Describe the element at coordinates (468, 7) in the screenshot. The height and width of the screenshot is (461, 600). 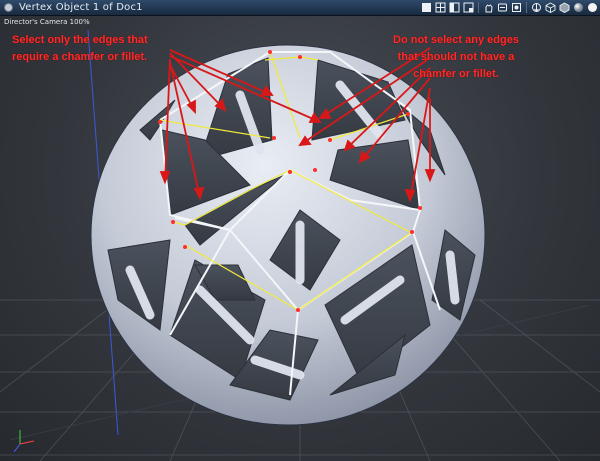
I see `layout-split-icon` at that location.